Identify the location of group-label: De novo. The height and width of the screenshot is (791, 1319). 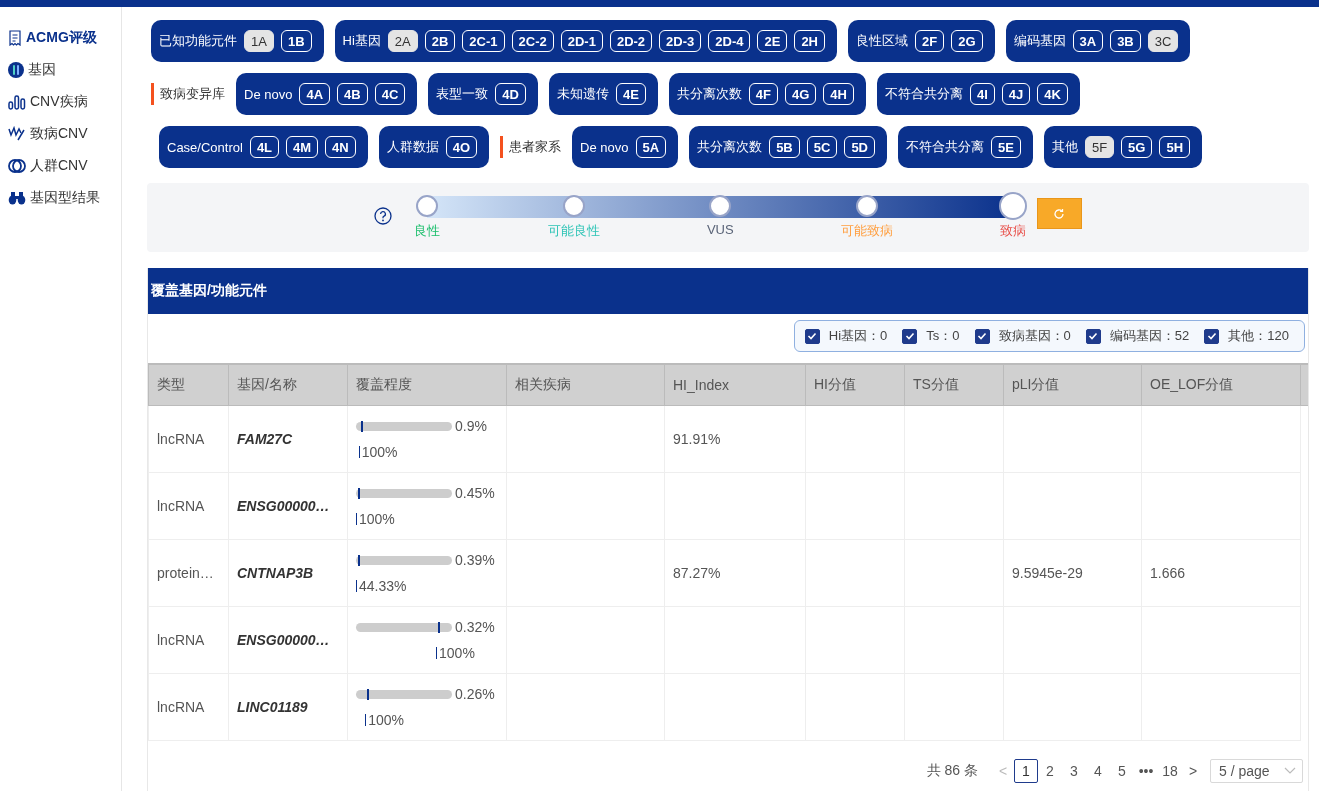
(604, 147).